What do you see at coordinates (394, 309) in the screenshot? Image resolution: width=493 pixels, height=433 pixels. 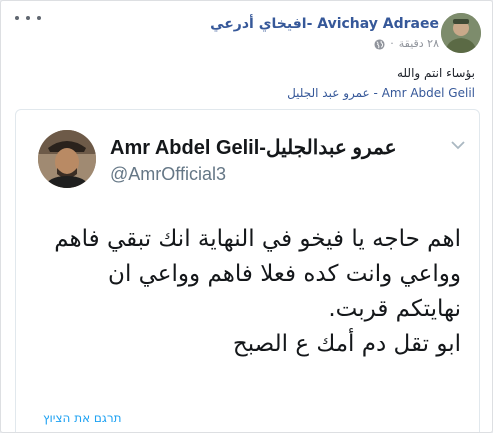 I see `tweet-line: نهايتكم قربت.` at bounding box center [394, 309].